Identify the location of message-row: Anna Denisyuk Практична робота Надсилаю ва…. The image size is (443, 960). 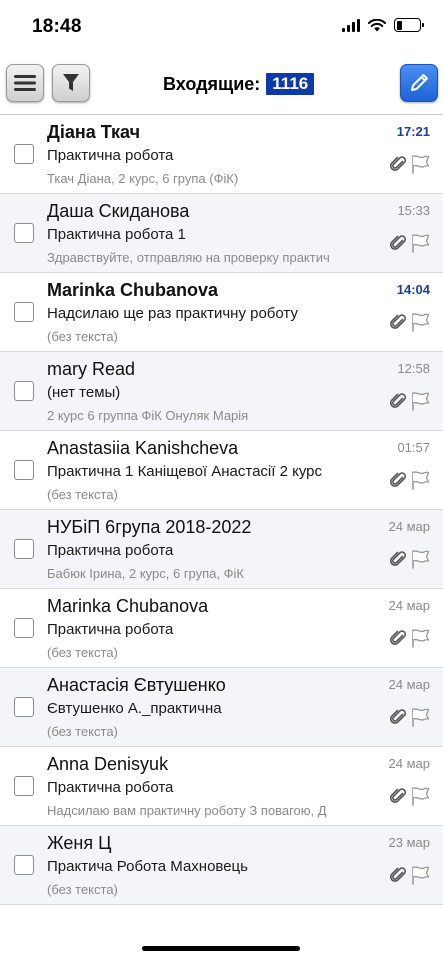
(221, 786).